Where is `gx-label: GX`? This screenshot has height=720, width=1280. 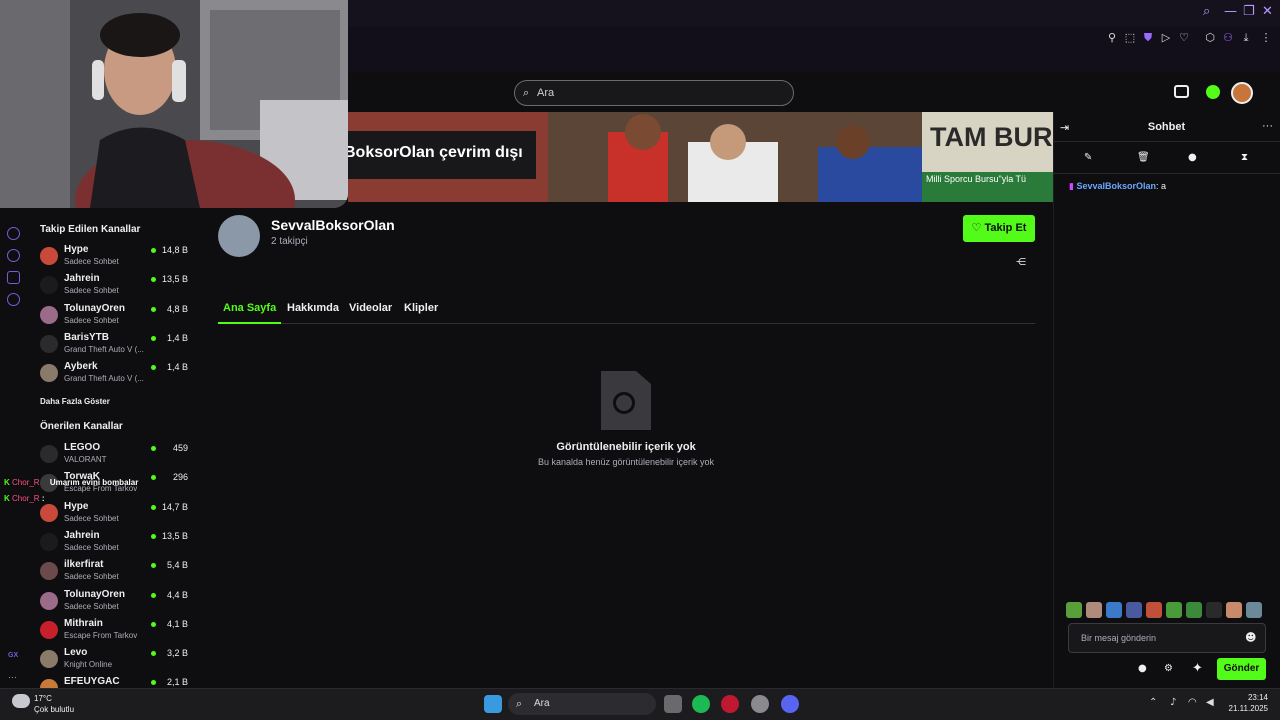 gx-label: GX is located at coordinates (13, 655).